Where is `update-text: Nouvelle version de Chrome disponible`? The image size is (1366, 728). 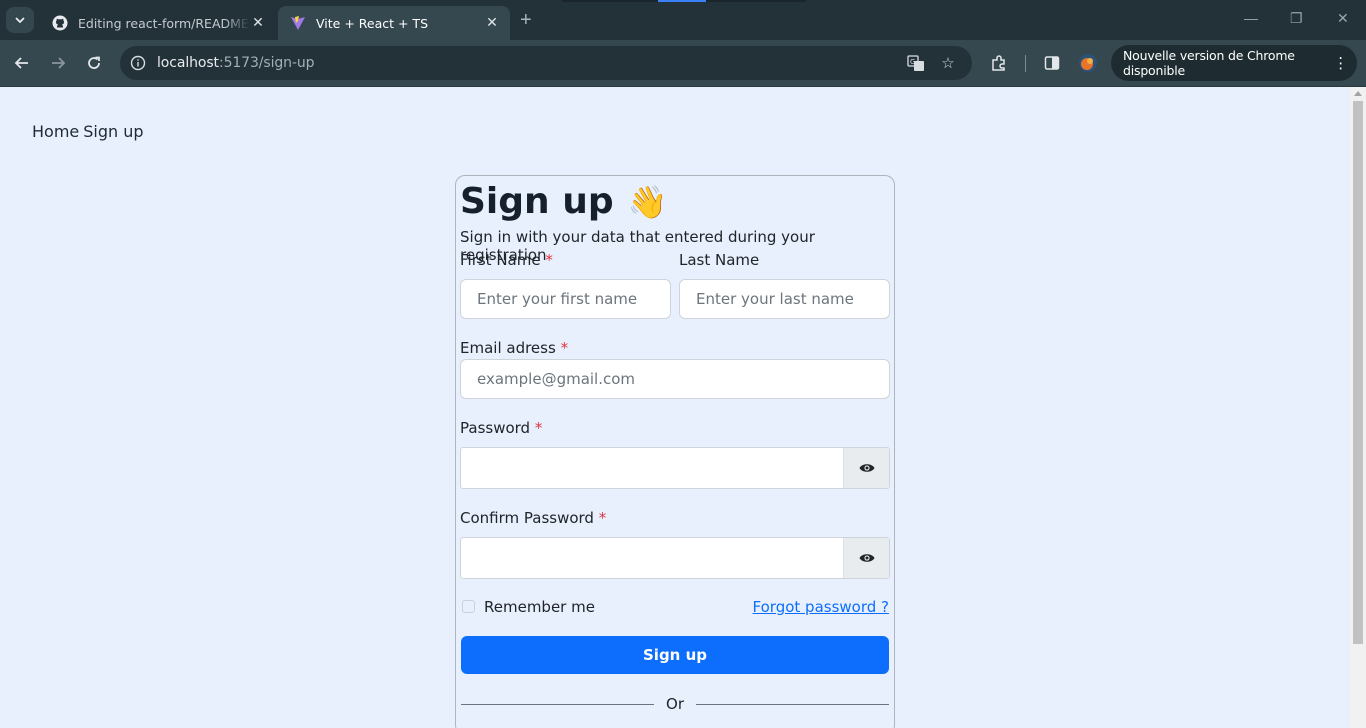 update-text: Nouvelle version de Chrome disponible is located at coordinates (1209, 63).